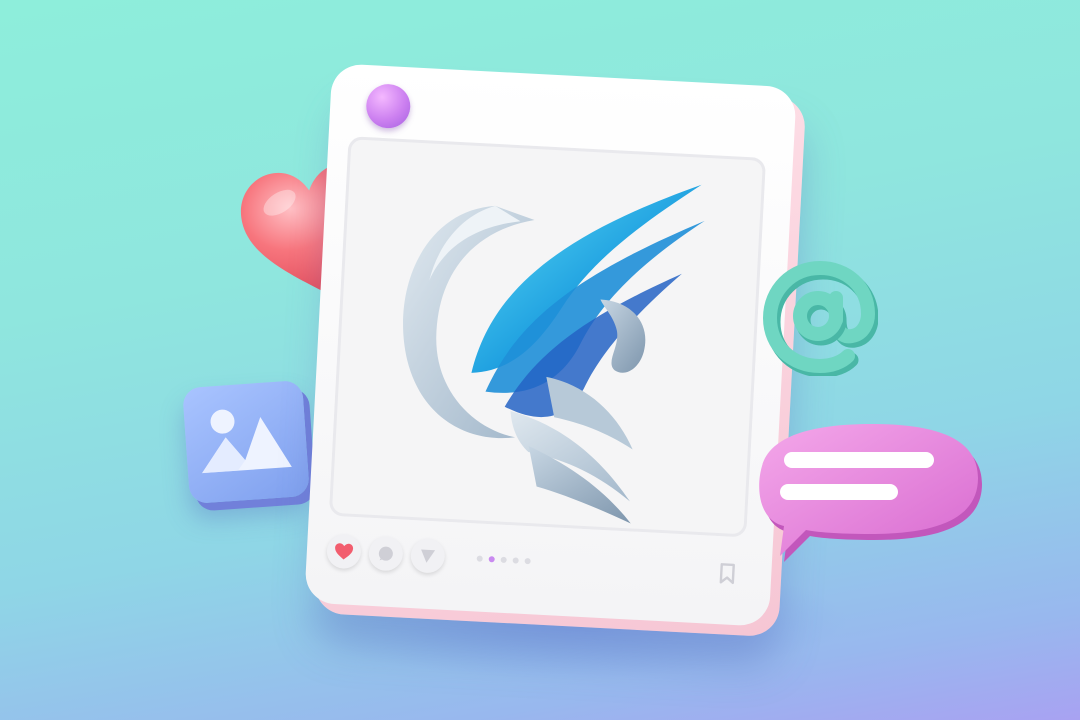 The width and height of the screenshot is (1080, 720). What do you see at coordinates (868, 491) in the screenshot?
I see `floating-chat-bubble-icon` at bounding box center [868, 491].